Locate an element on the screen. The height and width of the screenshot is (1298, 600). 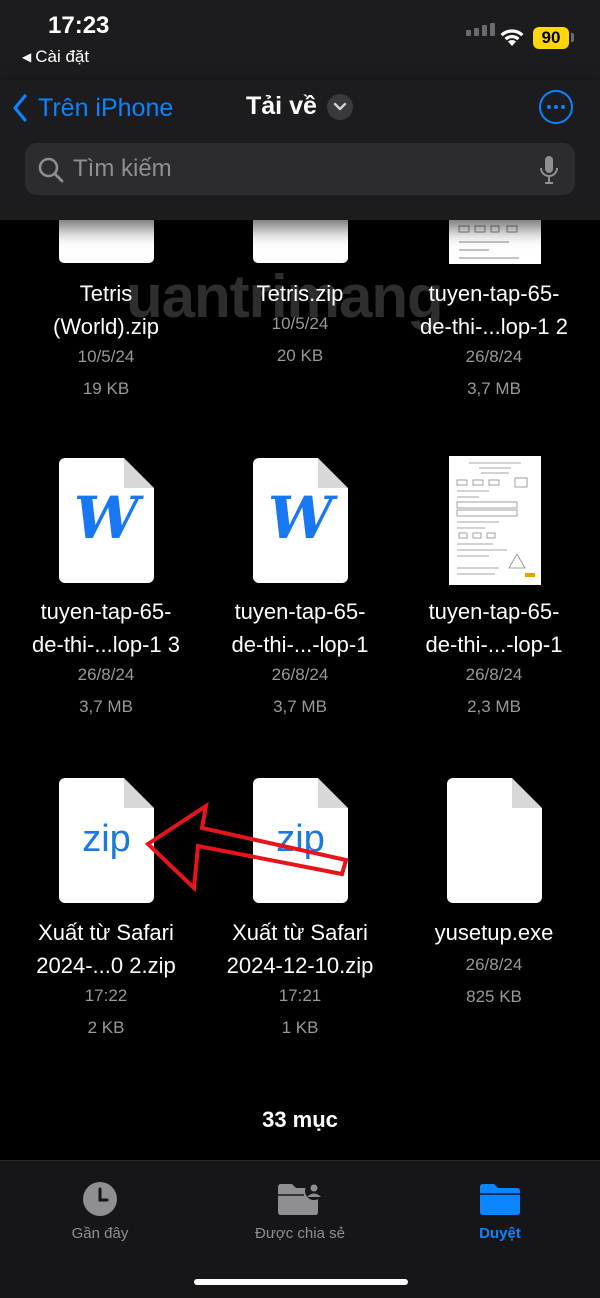
tab-bar: Gần đây Được chia sẻ Duyệt is located at coordinates (300, 1229).